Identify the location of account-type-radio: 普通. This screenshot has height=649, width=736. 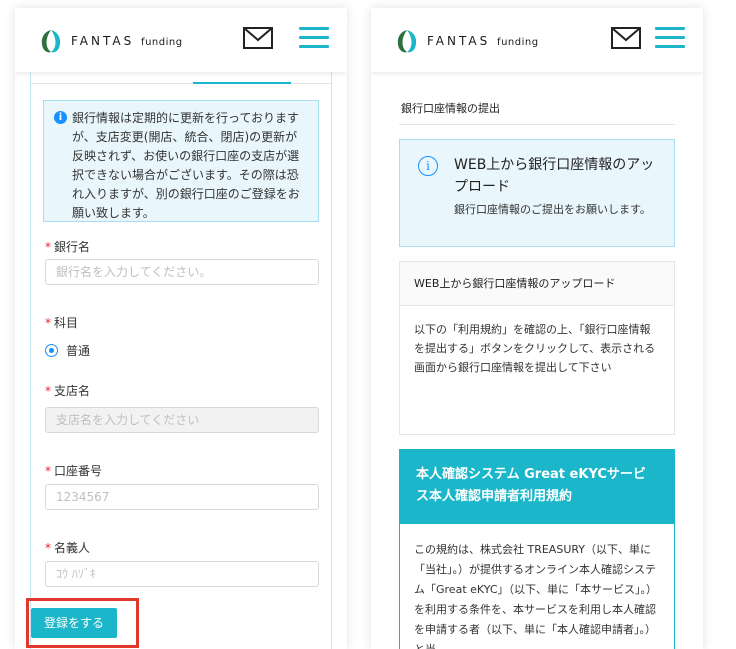
(67, 350).